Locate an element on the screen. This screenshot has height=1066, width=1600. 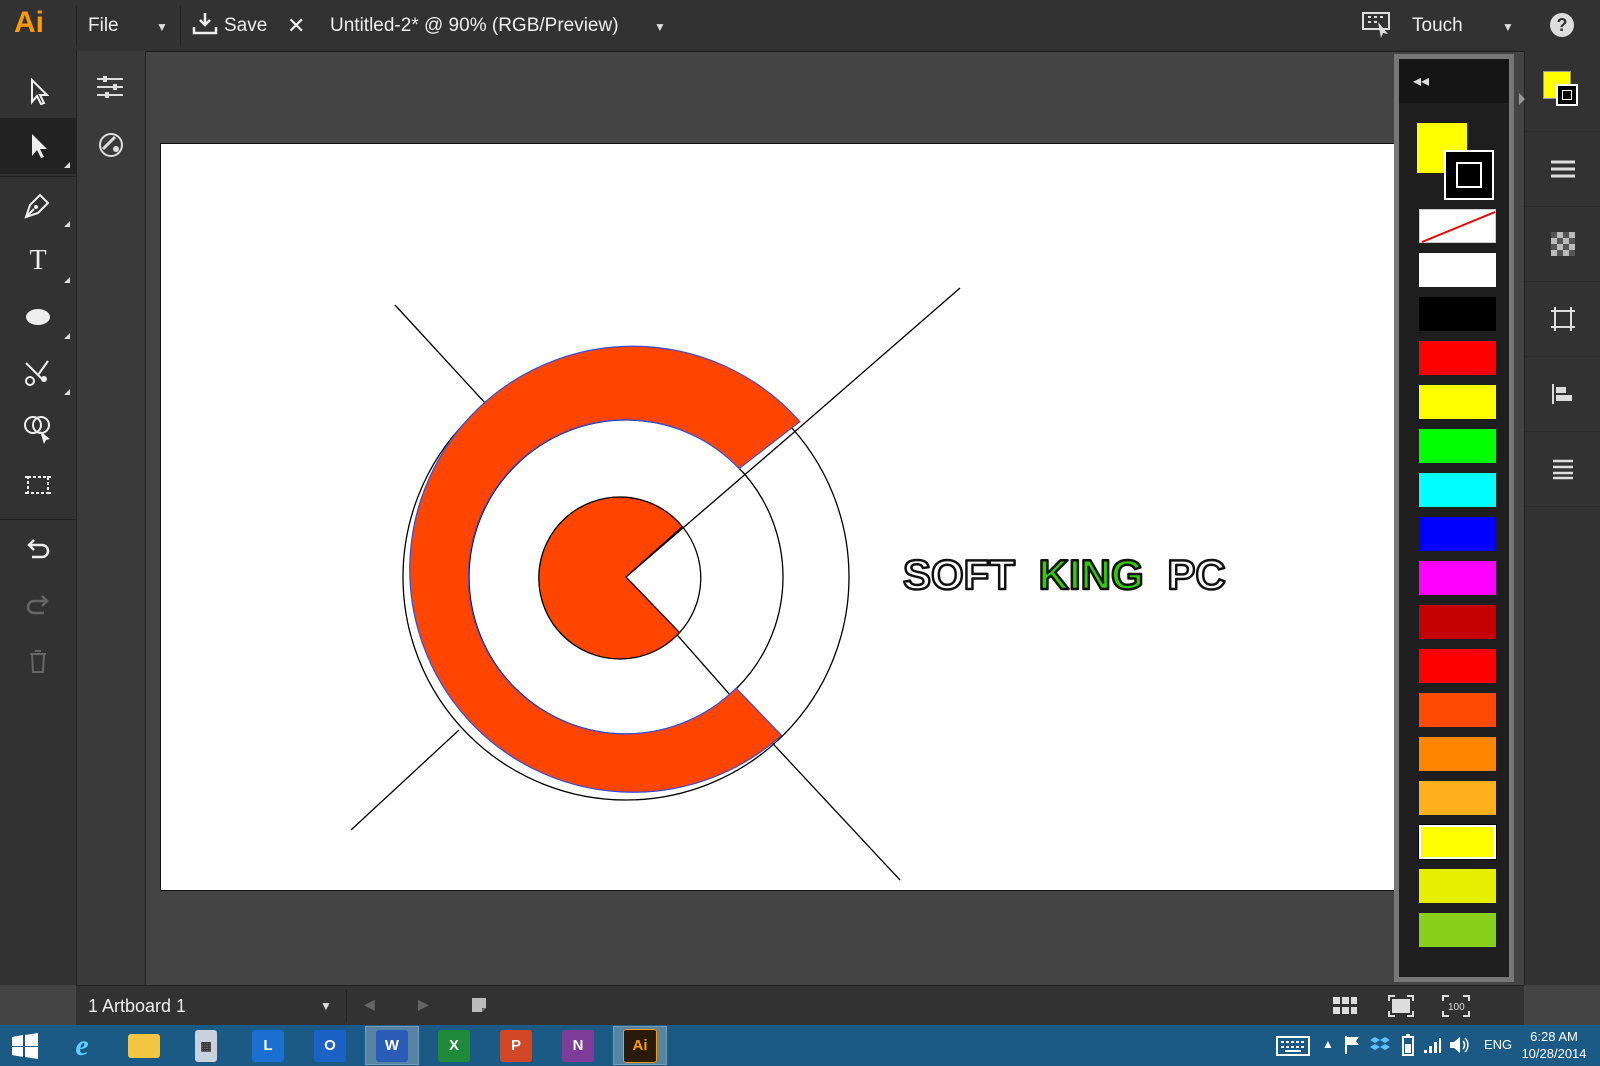
taskbar-illustrator: Ai is located at coordinates (640, 1045).